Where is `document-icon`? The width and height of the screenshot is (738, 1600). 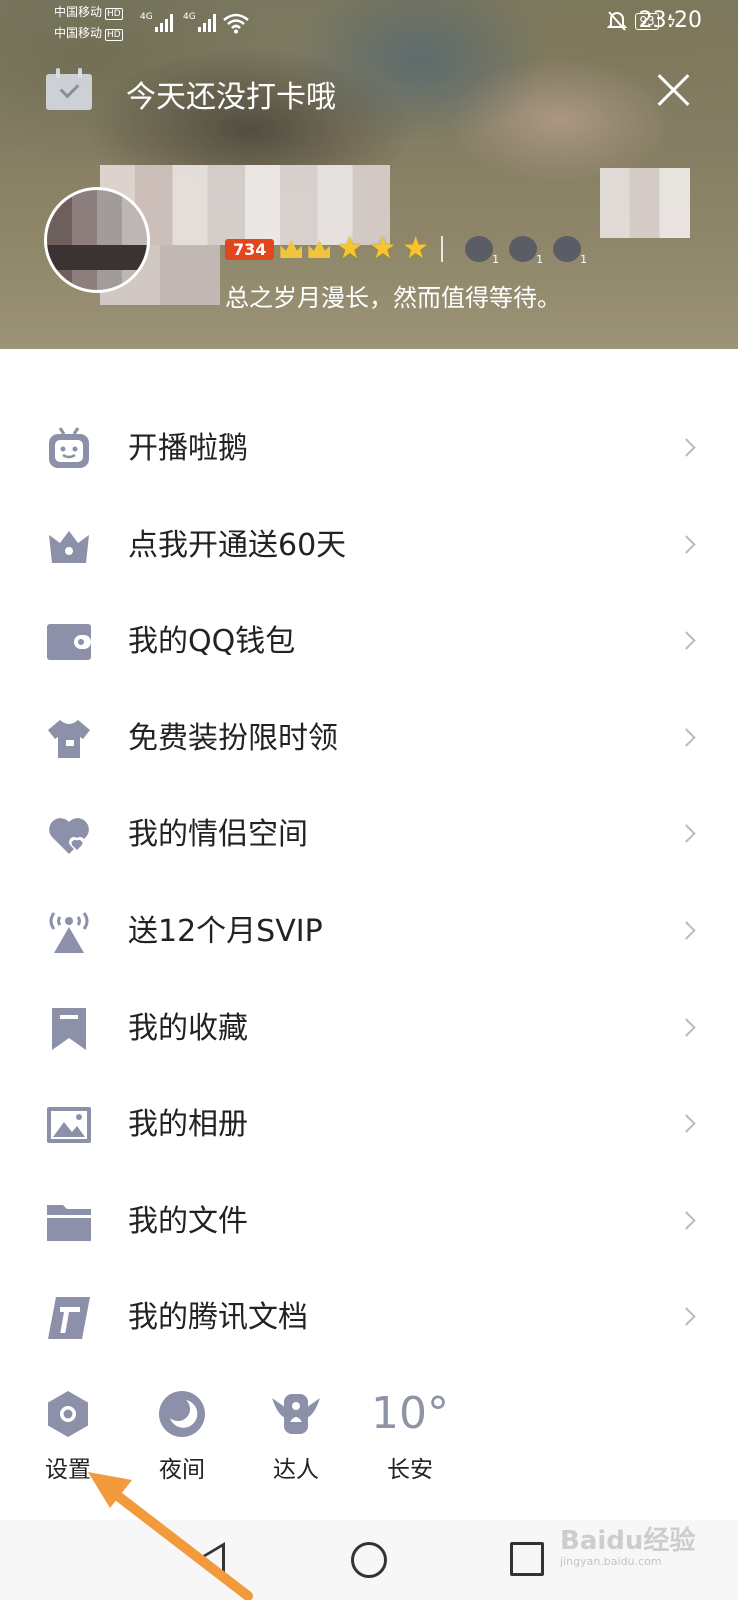 document-icon is located at coordinates (69, 1318).